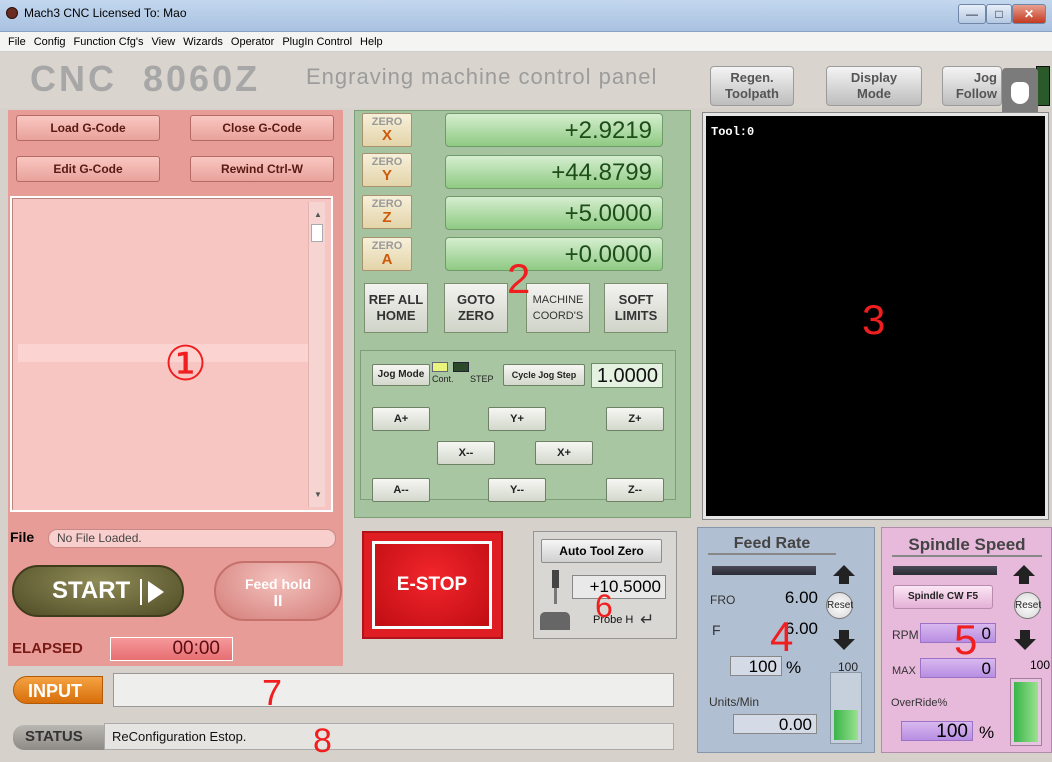 This screenshot has width=1052, height=762. I want to click on jog-y-minus-button: Y--, so click(517, 490).